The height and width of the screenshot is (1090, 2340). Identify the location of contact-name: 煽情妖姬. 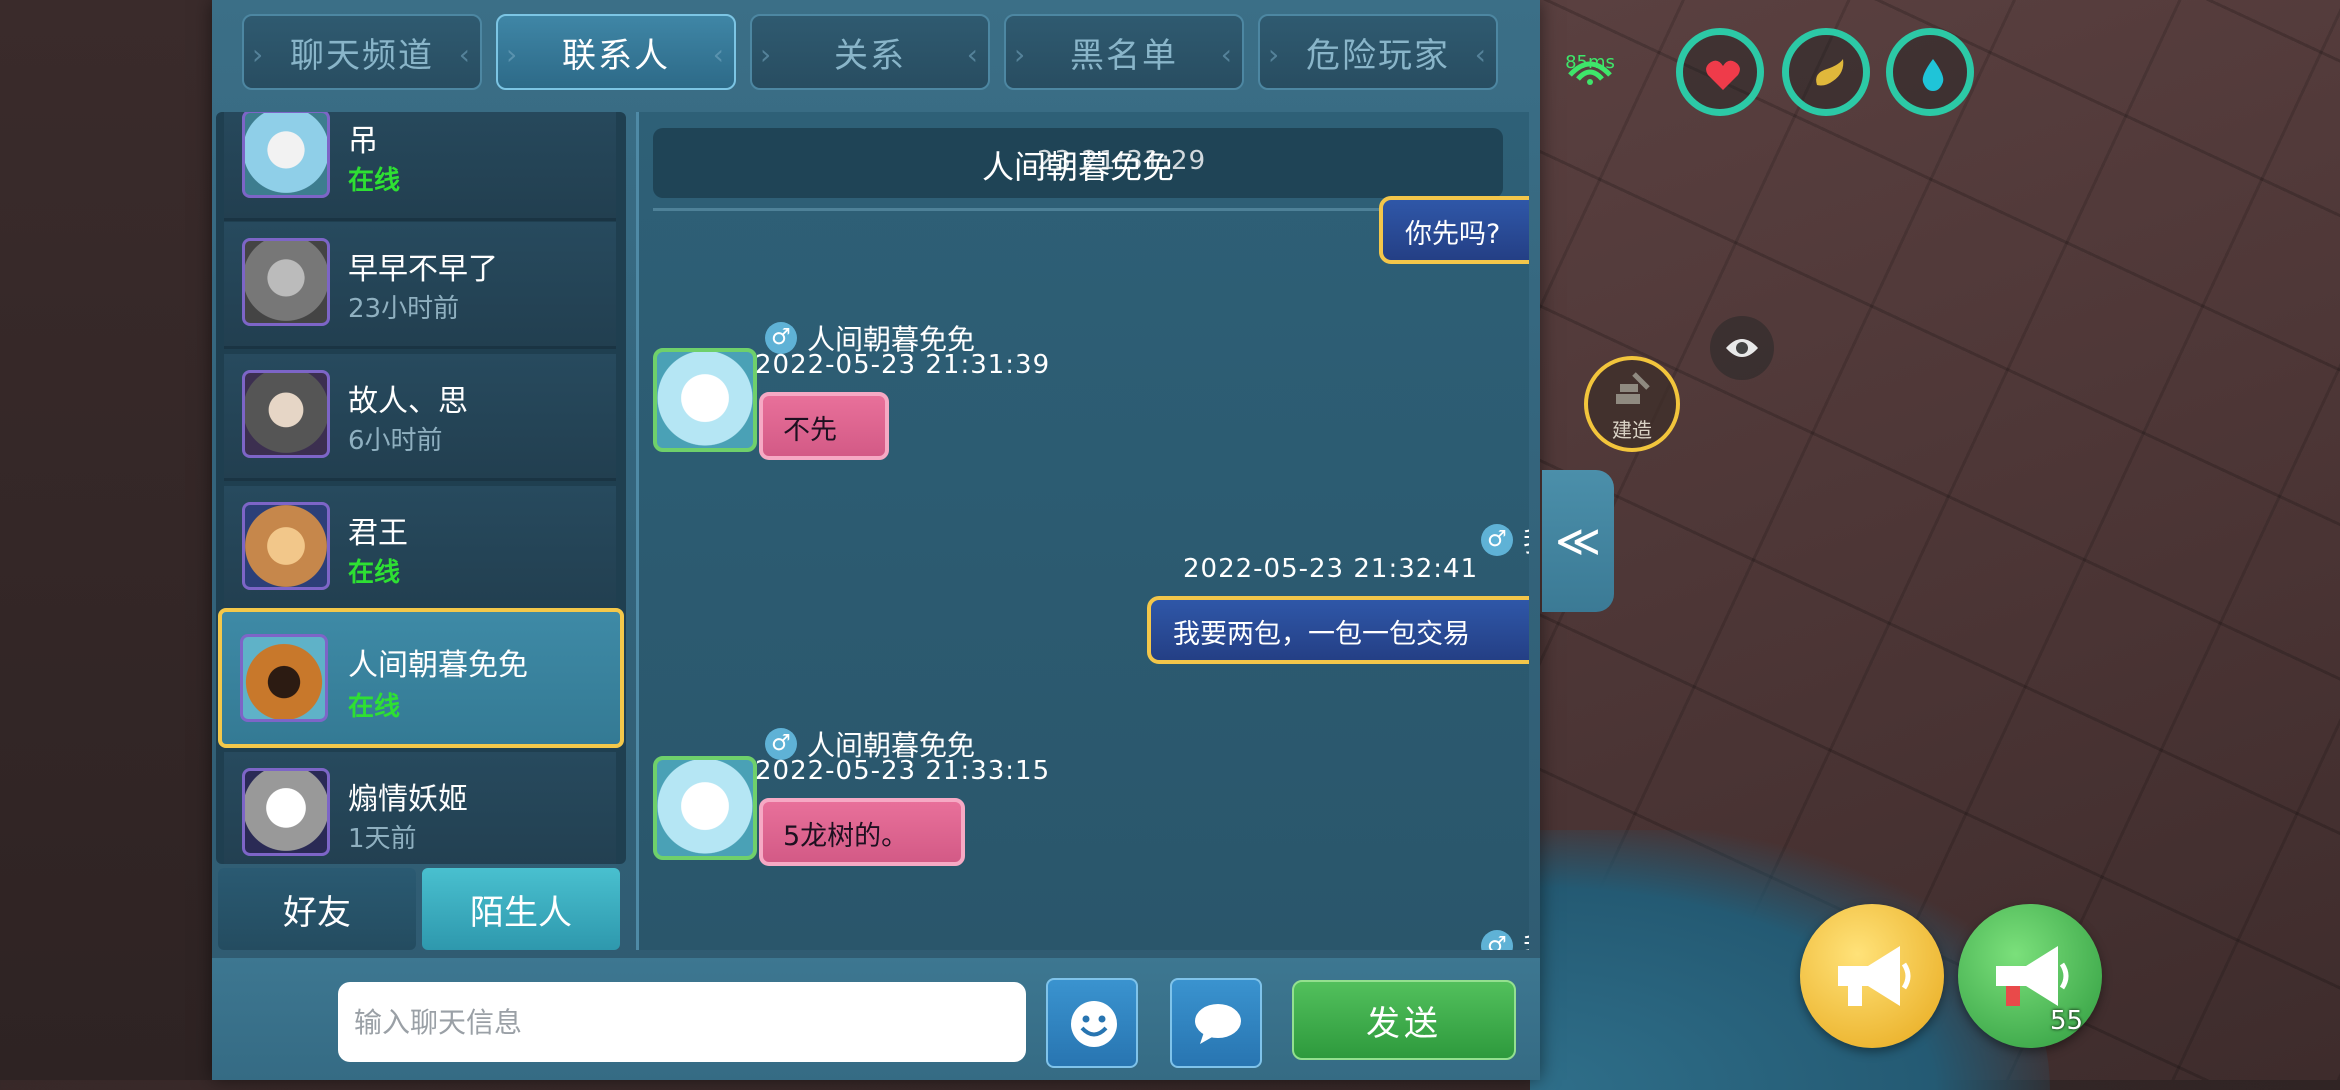
(408, 799).